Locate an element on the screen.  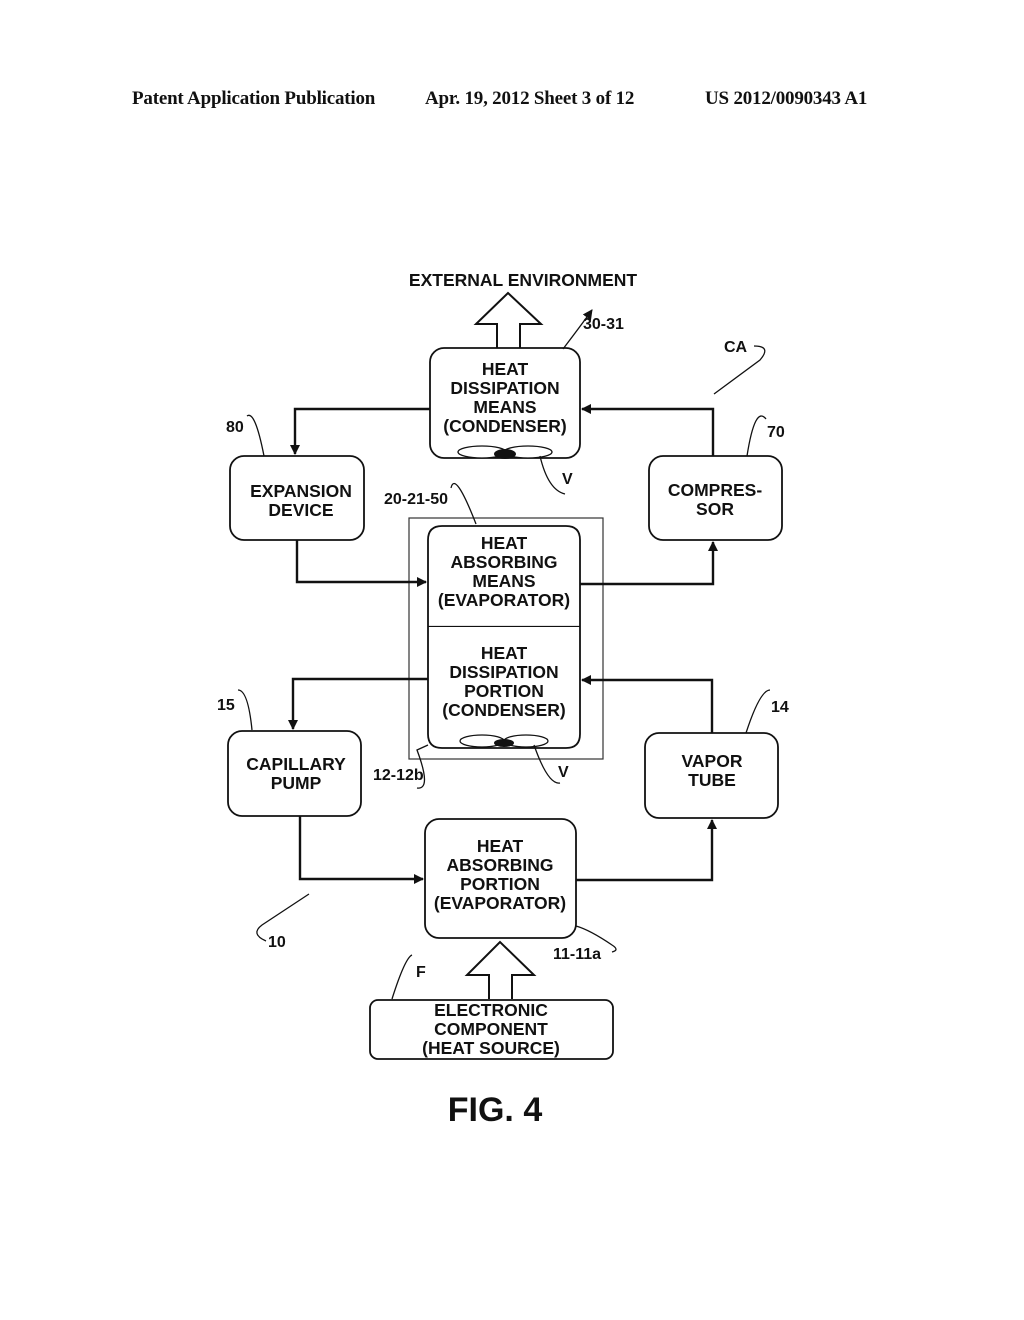
flow-expansion-to-evaporator is located at coordinates (361, 563).